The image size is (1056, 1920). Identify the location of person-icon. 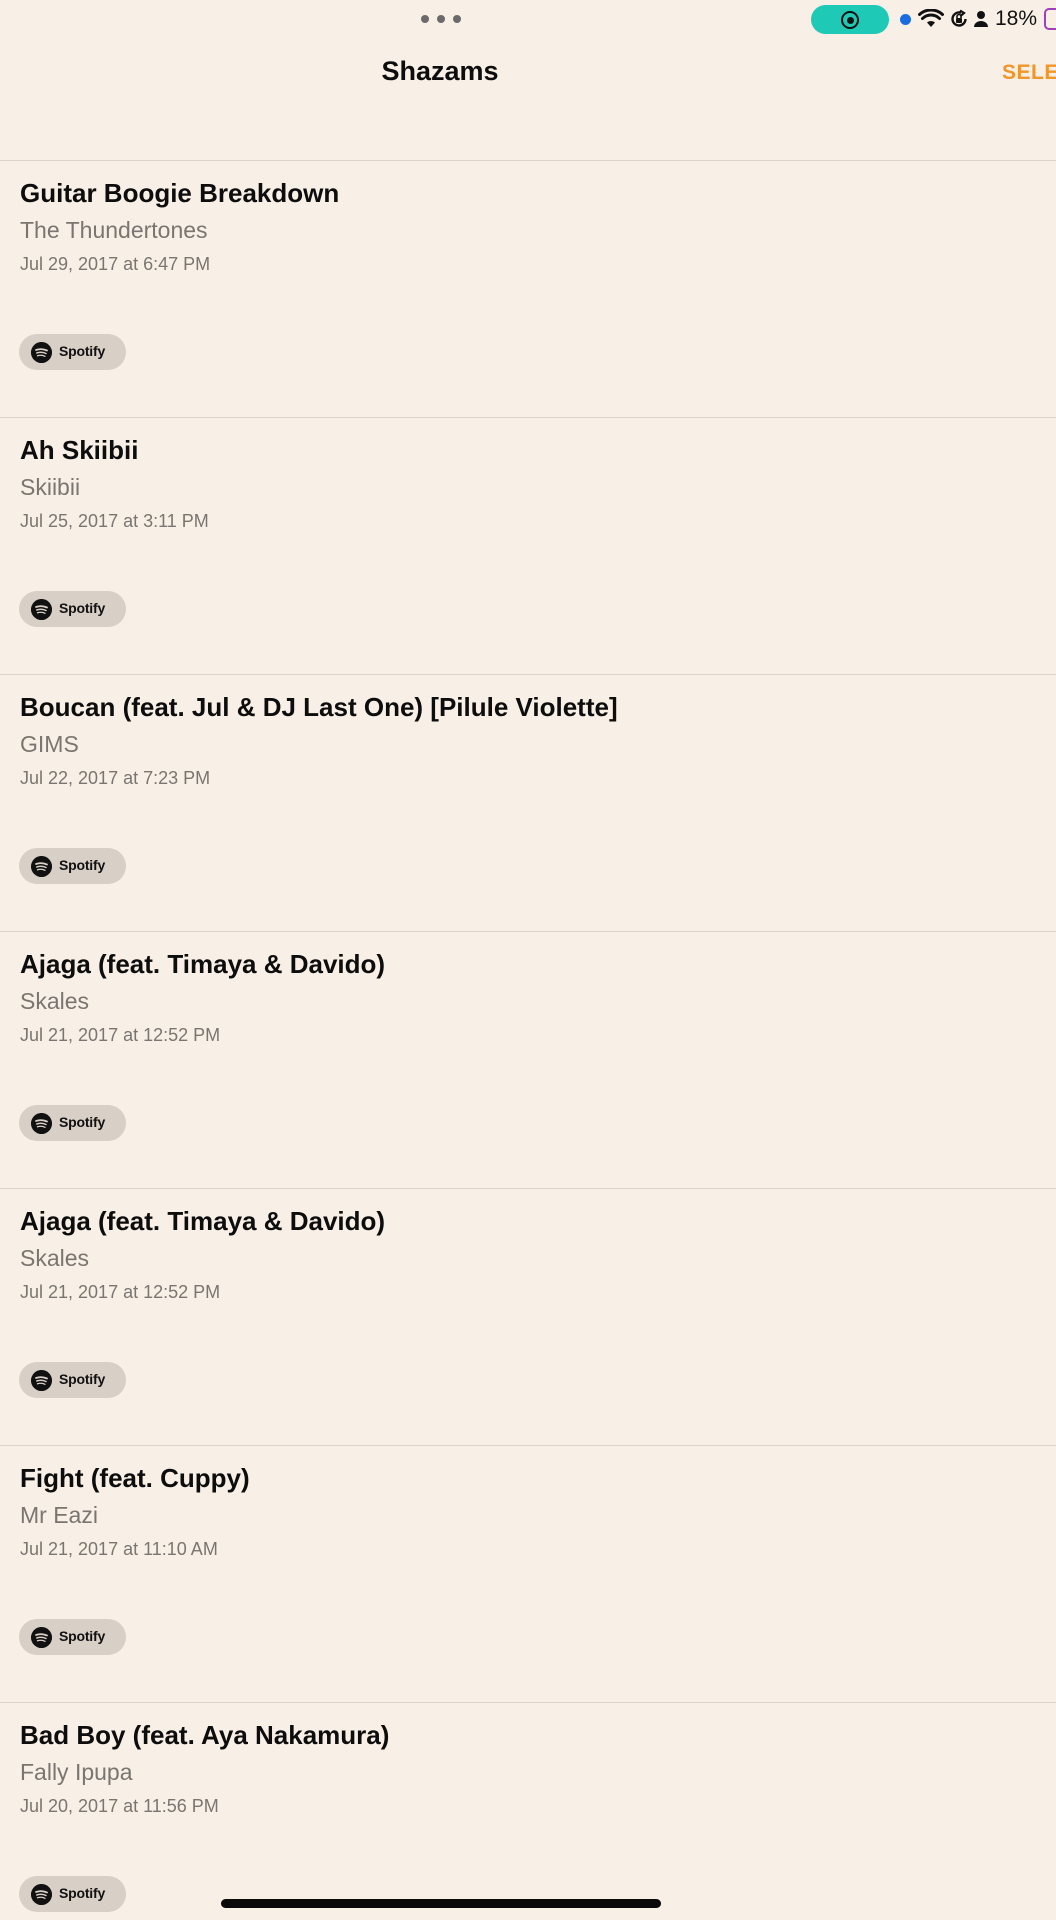
(981, 19).